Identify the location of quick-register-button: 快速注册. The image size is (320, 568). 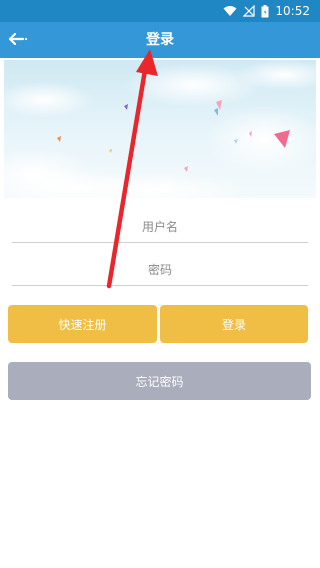
(82, 324).